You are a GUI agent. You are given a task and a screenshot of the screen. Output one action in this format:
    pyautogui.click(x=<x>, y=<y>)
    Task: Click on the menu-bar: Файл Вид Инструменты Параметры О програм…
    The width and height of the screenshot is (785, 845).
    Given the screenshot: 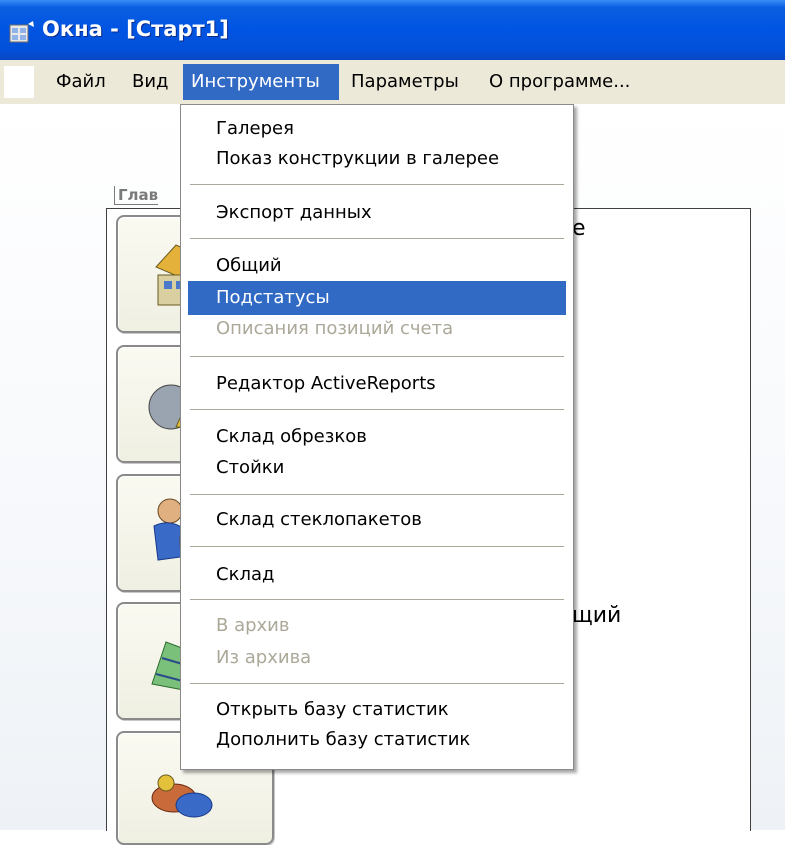 What is the action you would take?
    pyautogui.click(x=392, y=82)
    